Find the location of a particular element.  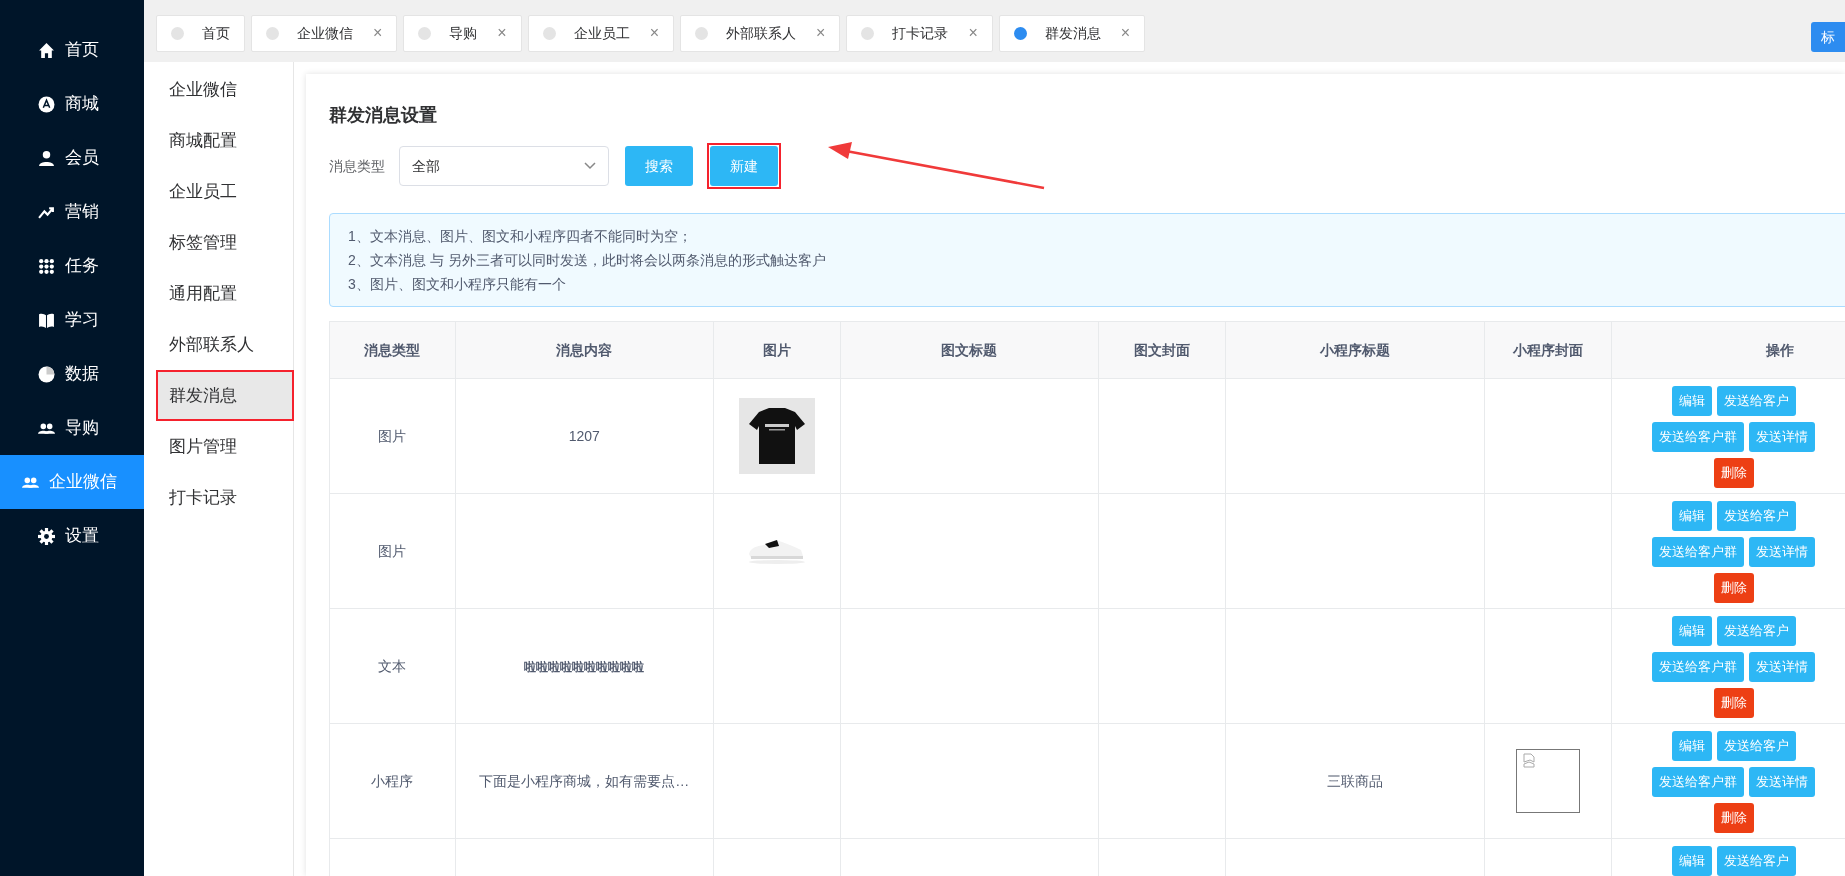

submenu-item: 群发消息 is located at coordinates (225, 395).